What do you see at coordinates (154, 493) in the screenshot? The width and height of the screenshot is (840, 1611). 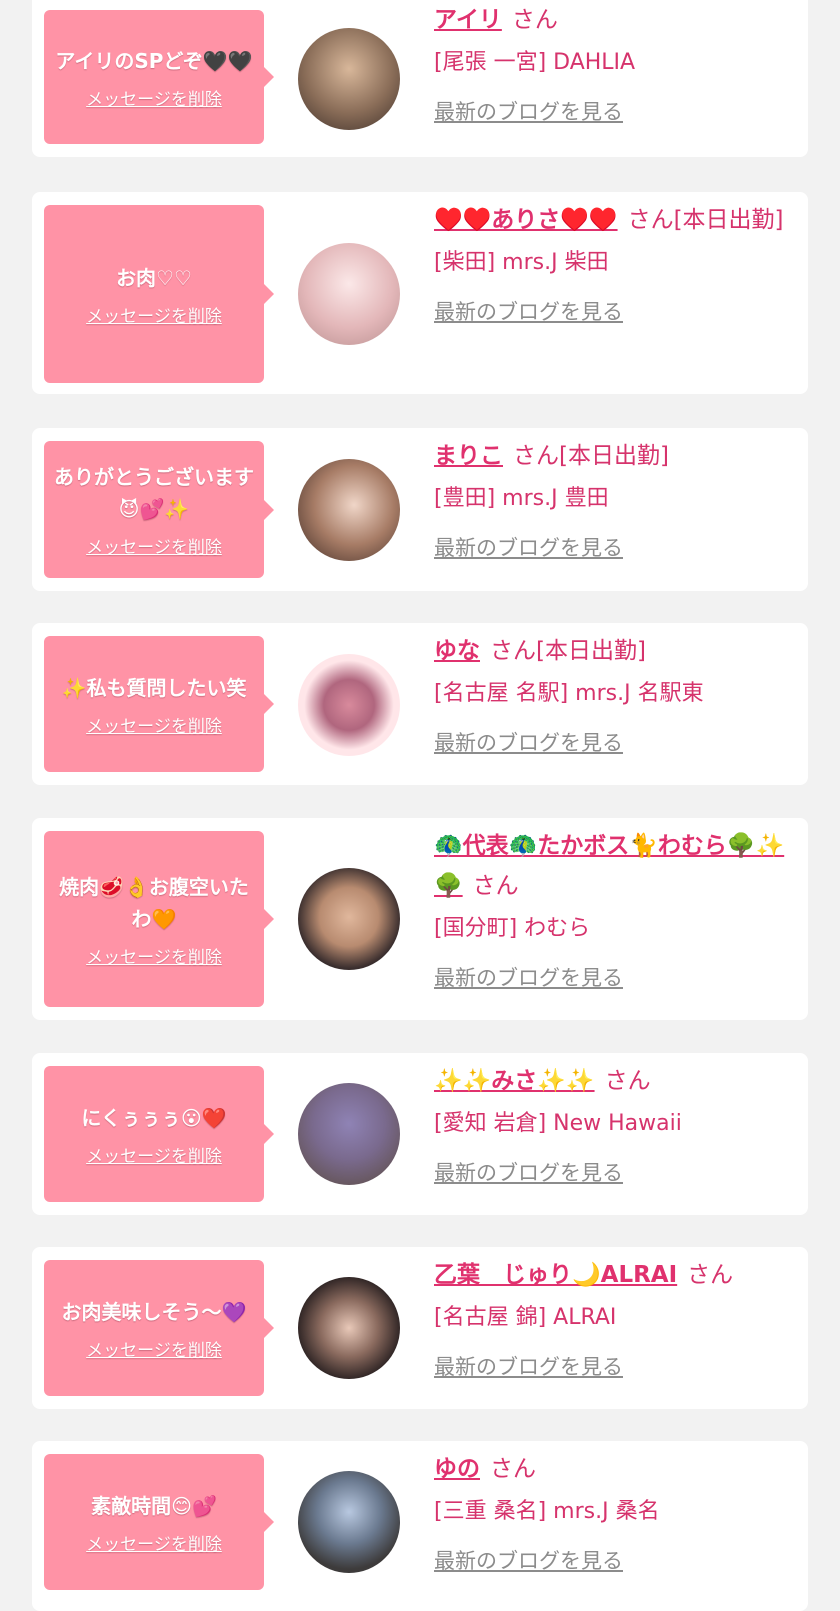 I see `message-text: ありがとうございます😈💕✨` at bounding box center [154, 493].